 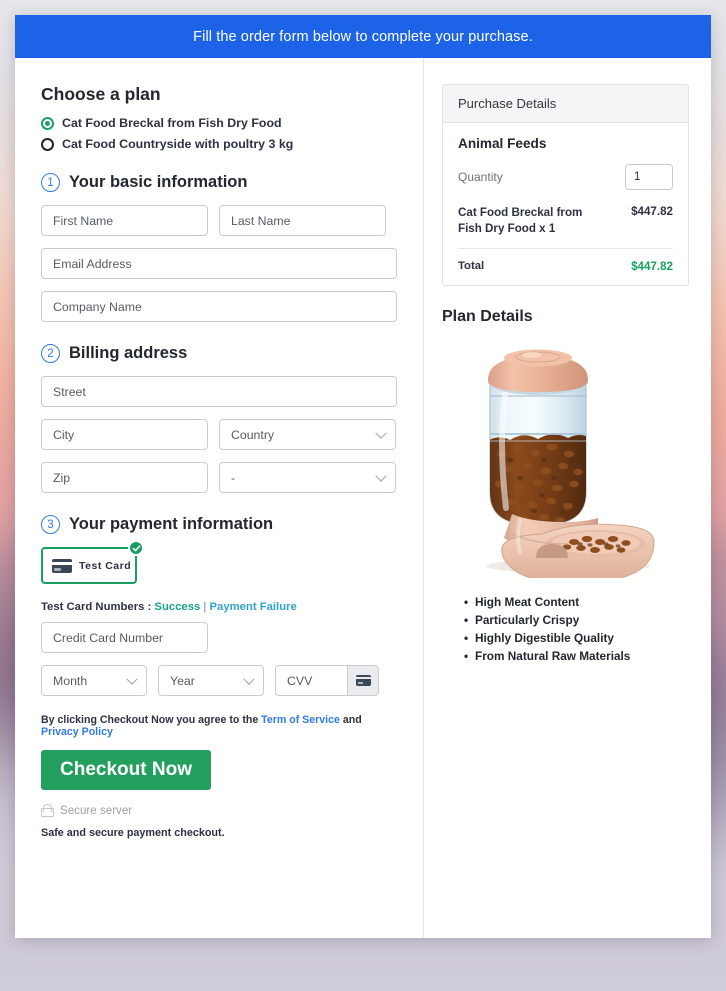 What do you see at coordinates (136, 548) in the screenshot?
I see `check-circle-icon` at bounding box center [136, 548].